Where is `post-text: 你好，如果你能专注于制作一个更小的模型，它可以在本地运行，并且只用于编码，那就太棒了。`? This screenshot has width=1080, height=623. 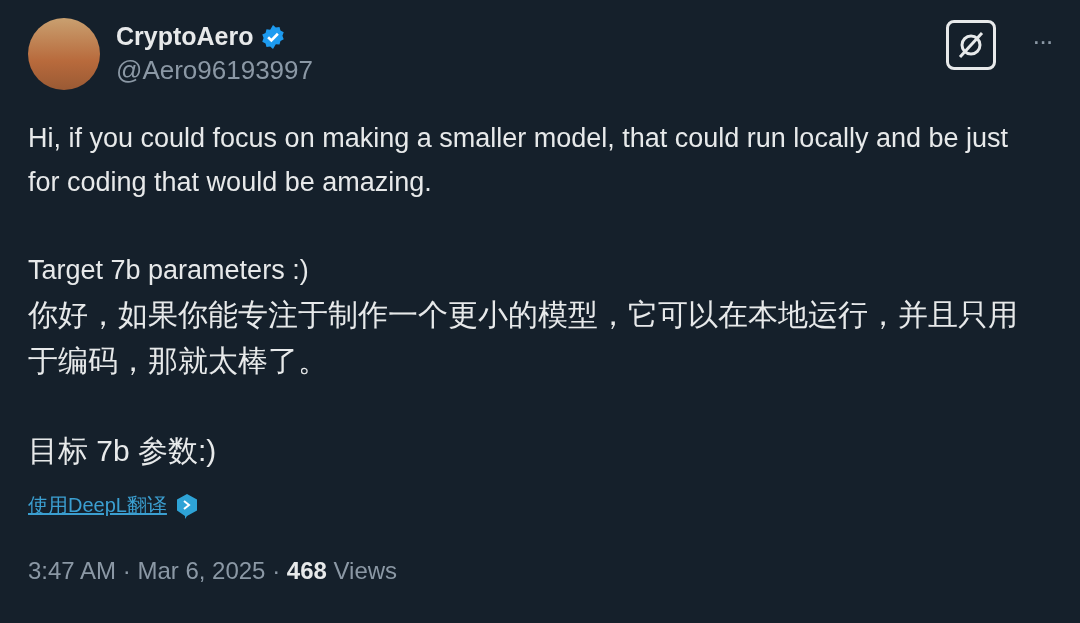 post-text: 你好，如果你能专注于制作一个更小的模型，它可以在本地运行，并且只用于编码，那就太棒了。 is located at coordinates (523, 338).